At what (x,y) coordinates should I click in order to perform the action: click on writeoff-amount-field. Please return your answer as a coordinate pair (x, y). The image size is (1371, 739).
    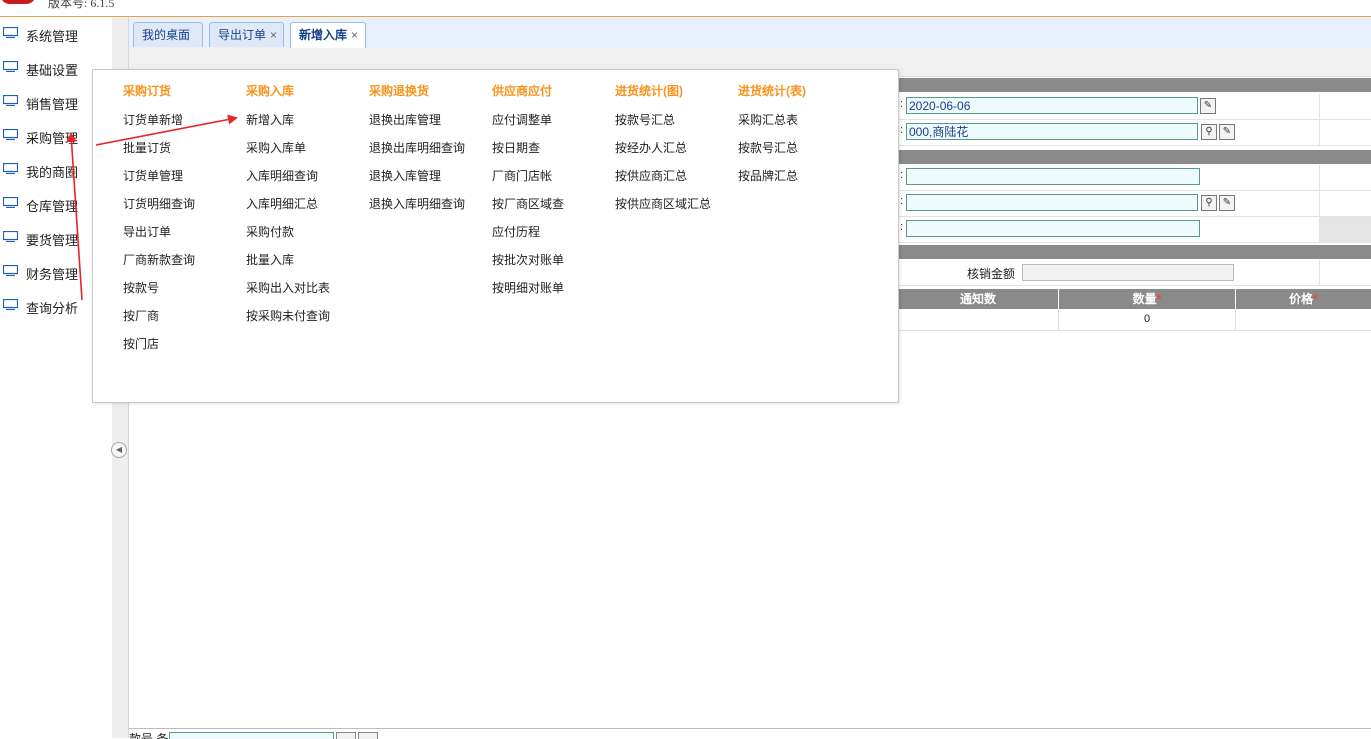
    Looking at the image, I should click on (1128, 272).